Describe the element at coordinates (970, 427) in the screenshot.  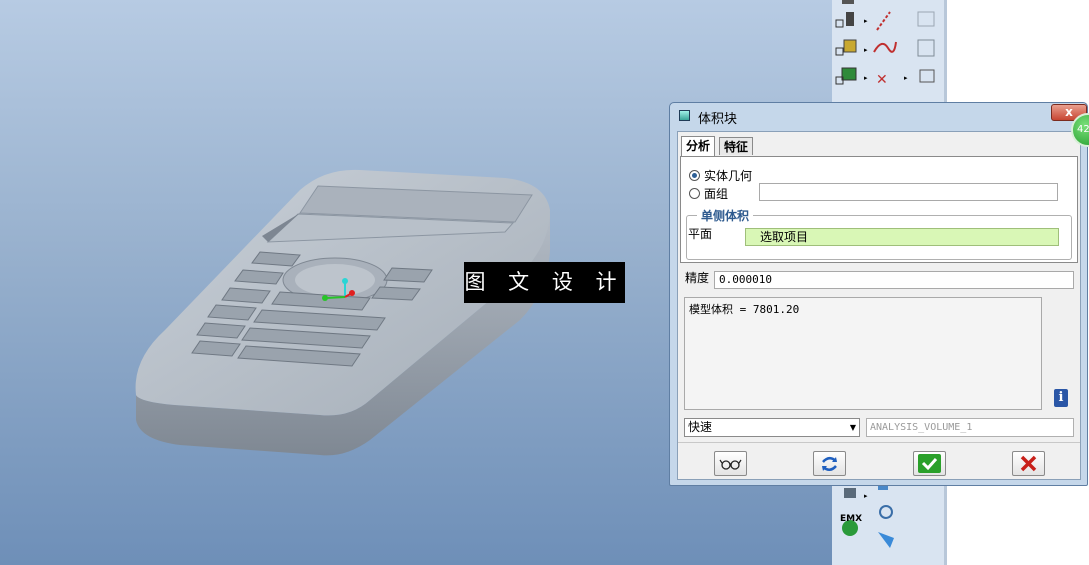
I see `analysis-name-field: ANALYSIS_VOLUME_1` at that location.